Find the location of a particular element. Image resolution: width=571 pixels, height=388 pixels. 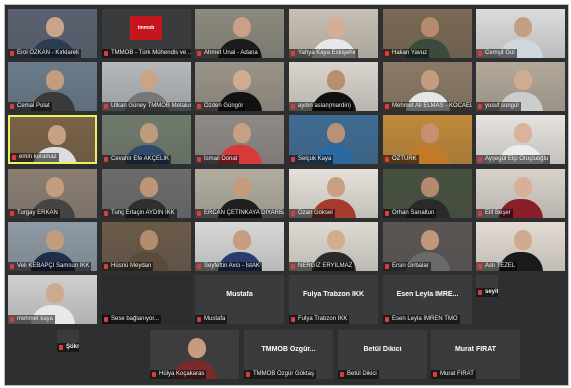

participant-tile: Özden Güngör is located at coordinates (239, 86).